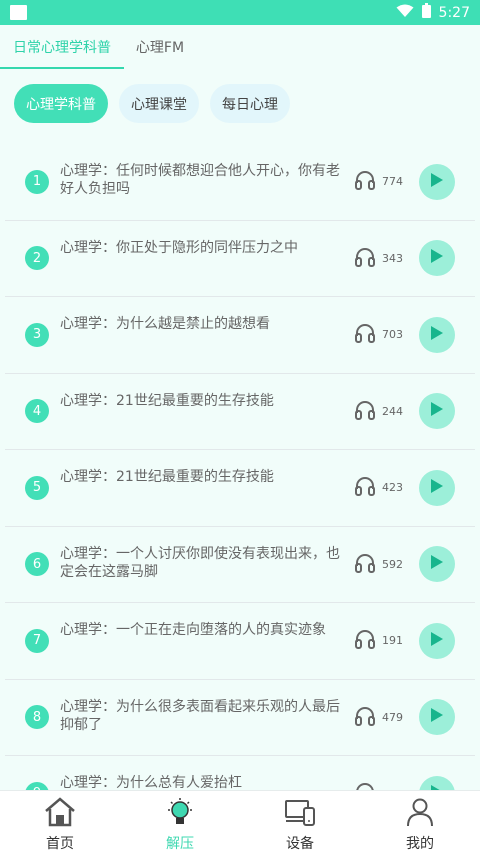 The height and width of the screenshot is (854, 480). I want to click on play-count: 191, so click(378, 640).